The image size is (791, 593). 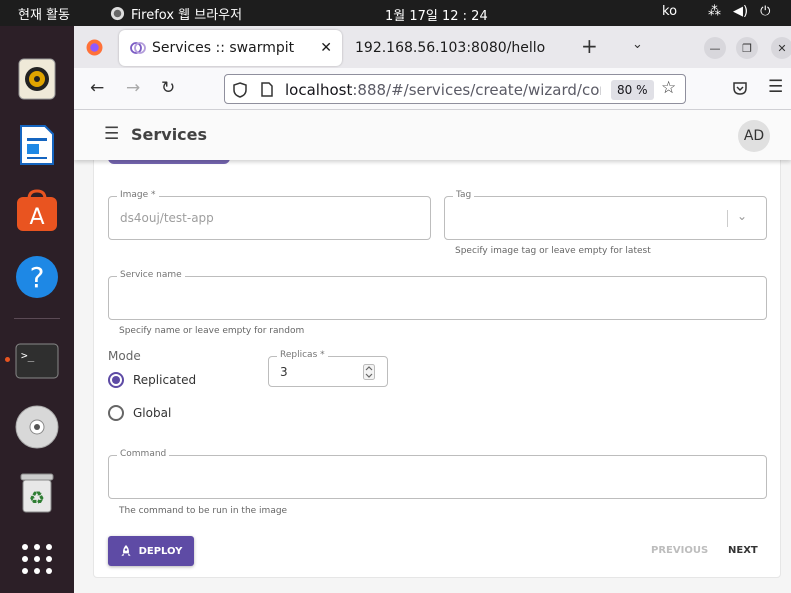 What do you see at coordinates (124, 356) in the screenshot?
I see `mode-label: Mode` at bounding box center [124, 356].